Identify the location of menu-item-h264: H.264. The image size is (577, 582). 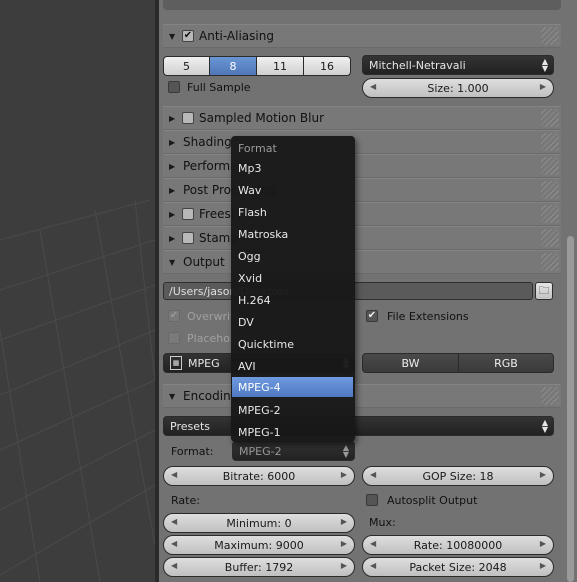
(292, 300).